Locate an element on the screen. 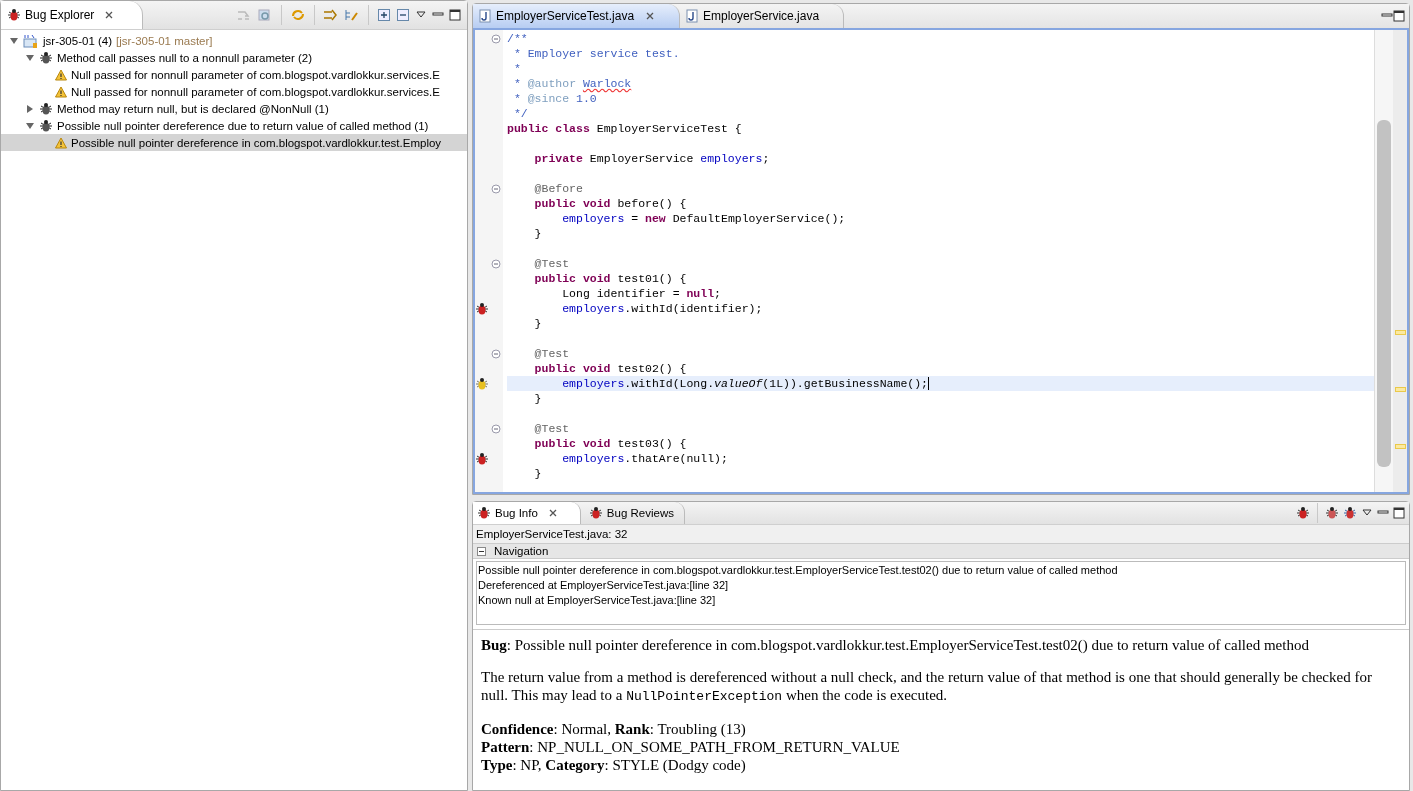 The width and height of the screenshot is (1413, 791). scrollbar-thumb is located at coordinates (1384, 293).